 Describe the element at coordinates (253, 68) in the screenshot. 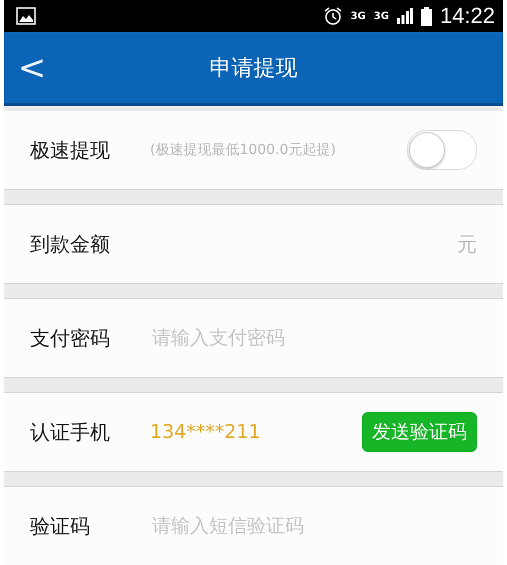

I see `page-title: 申请提现` at that location.